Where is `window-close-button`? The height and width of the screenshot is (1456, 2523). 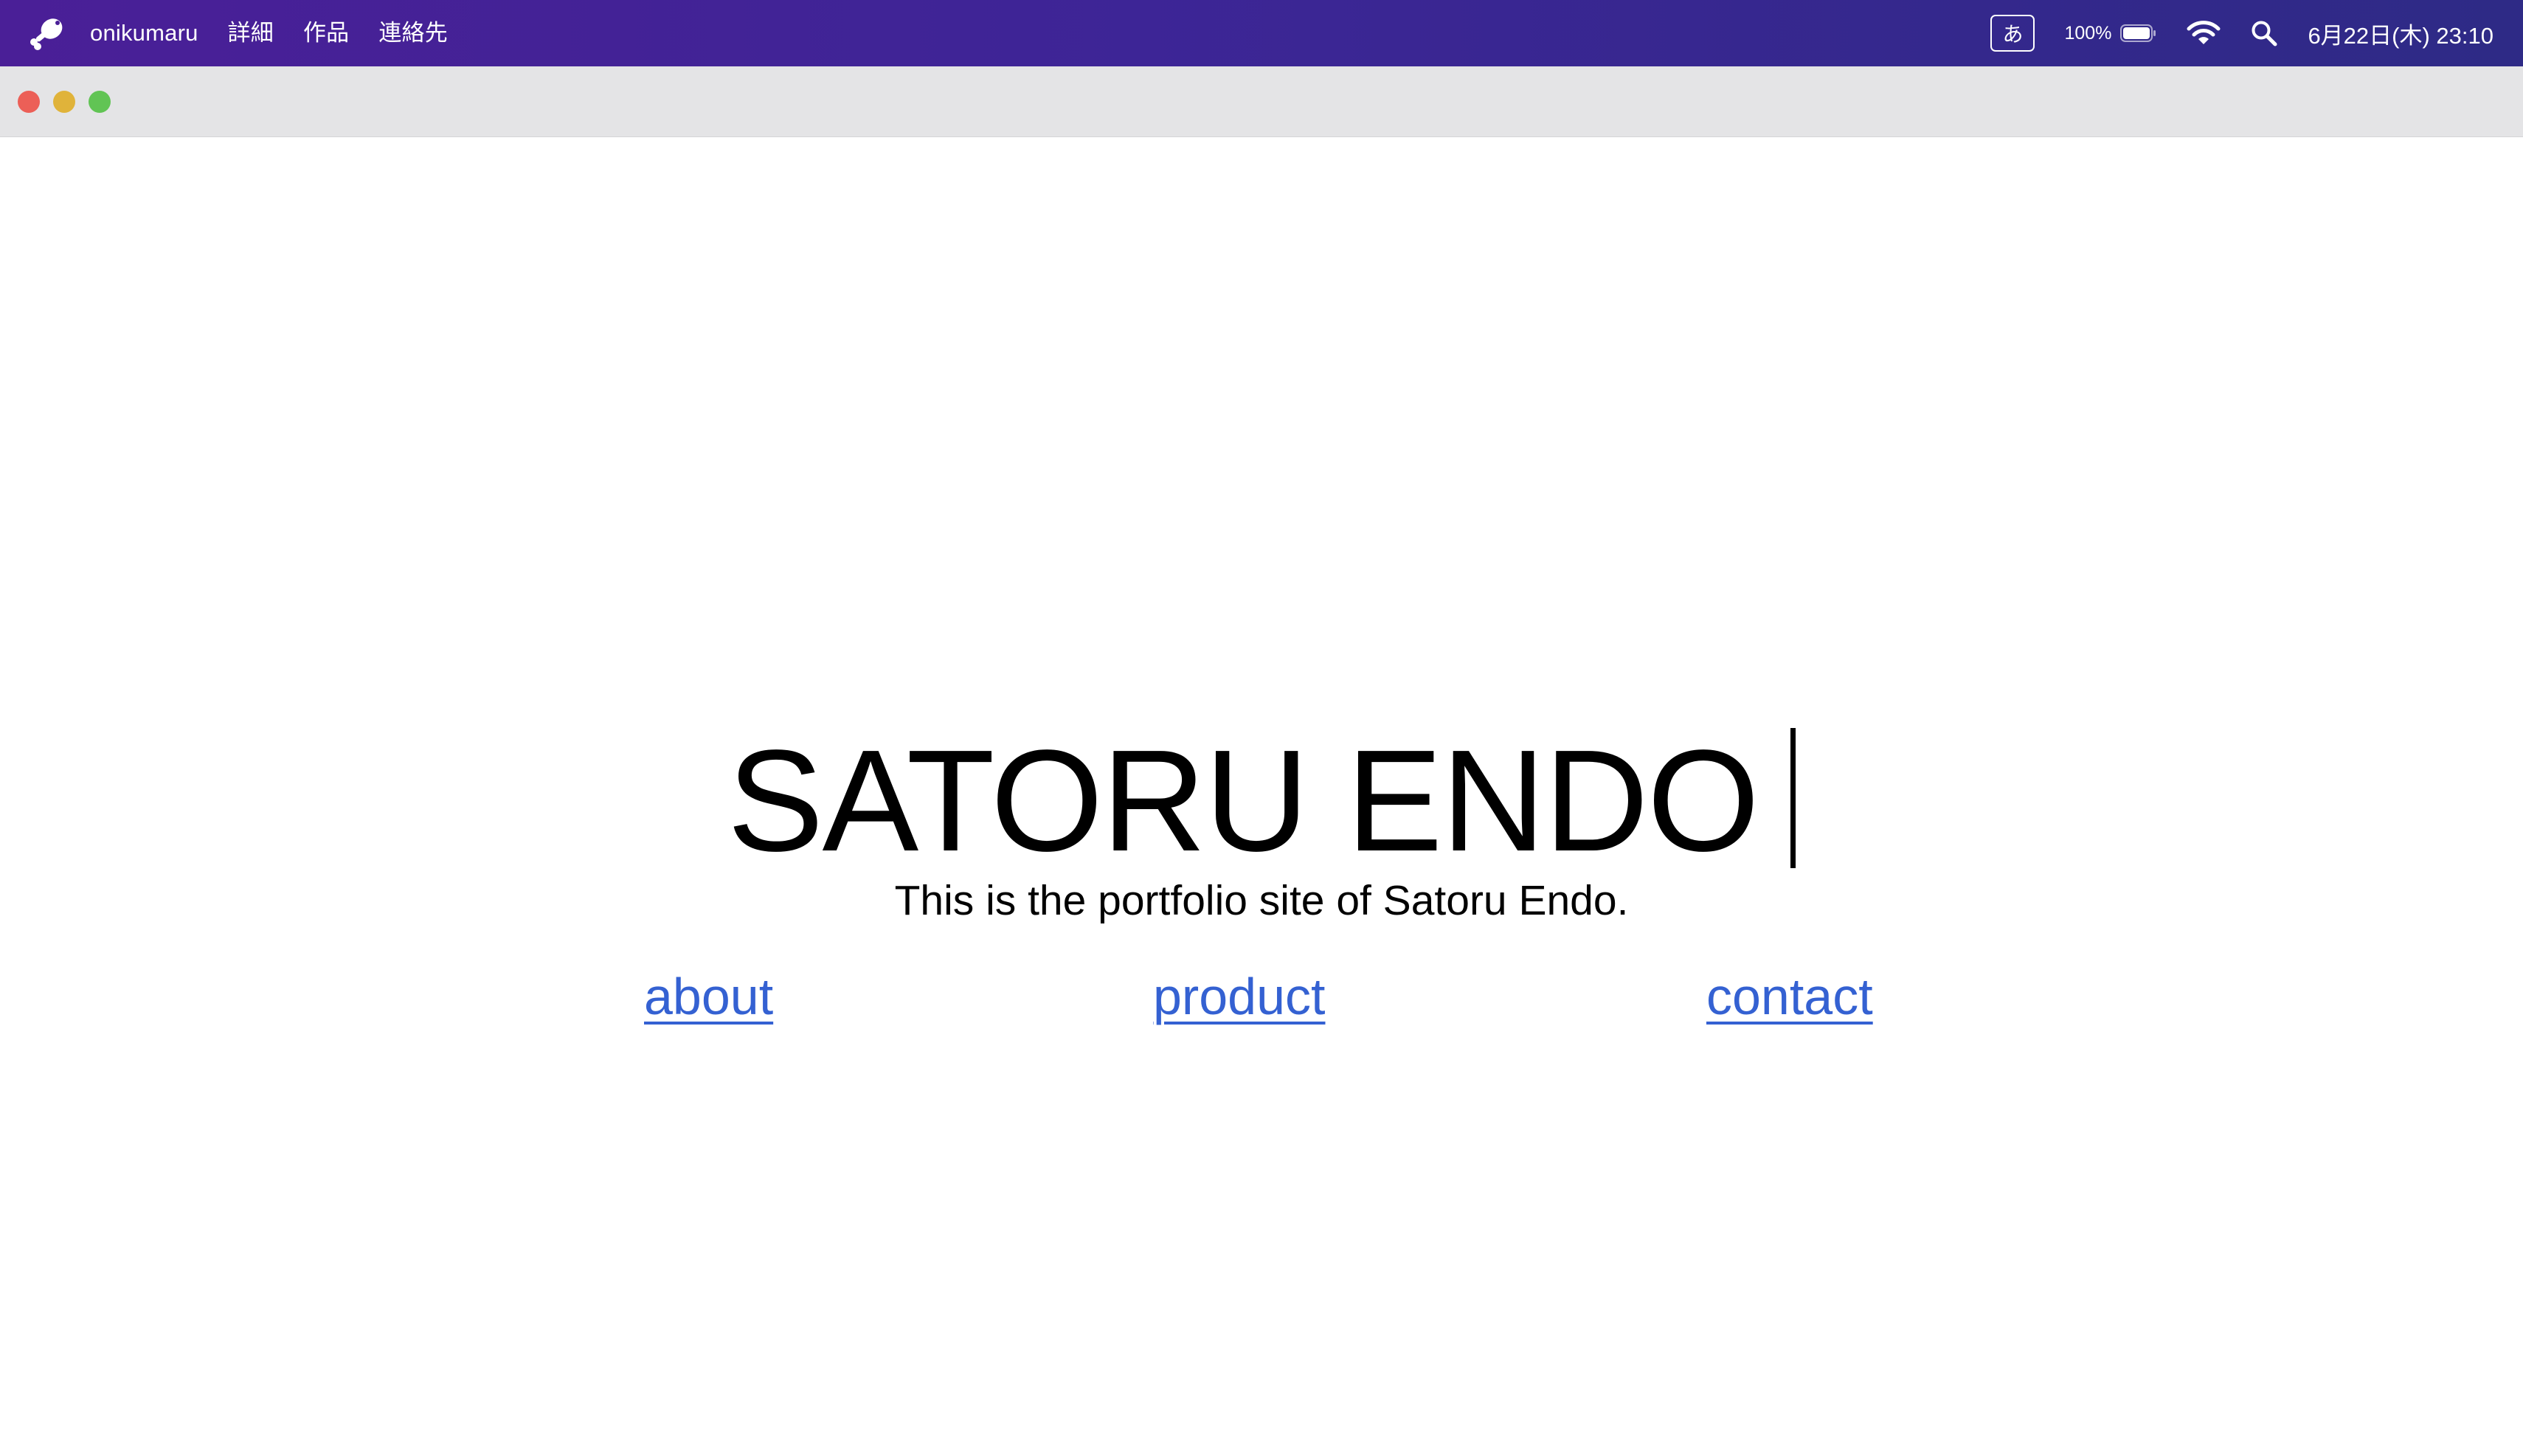 window-close-button is located at coordinates (29, 101).